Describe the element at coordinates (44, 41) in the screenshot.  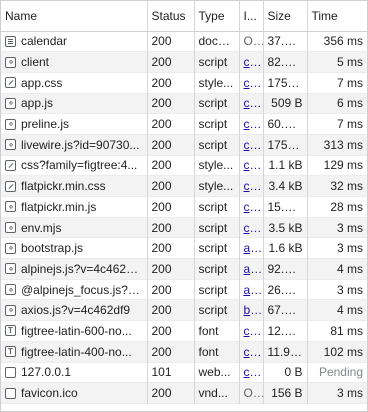
I see `request-name: calendar` at that location.